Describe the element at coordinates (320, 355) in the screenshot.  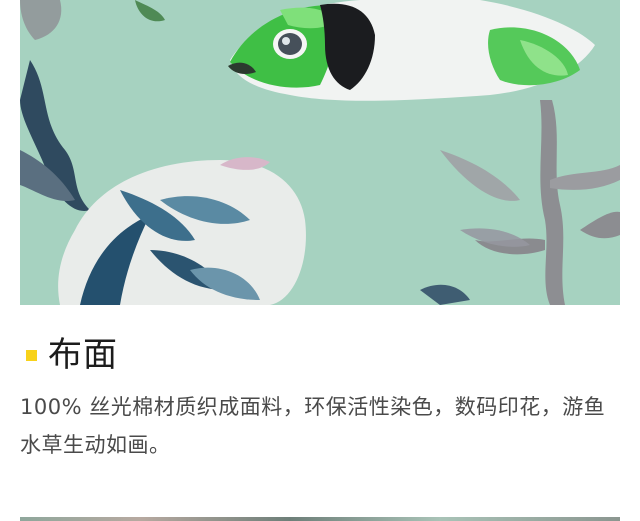
I see `section-heading: 布面` at that location.